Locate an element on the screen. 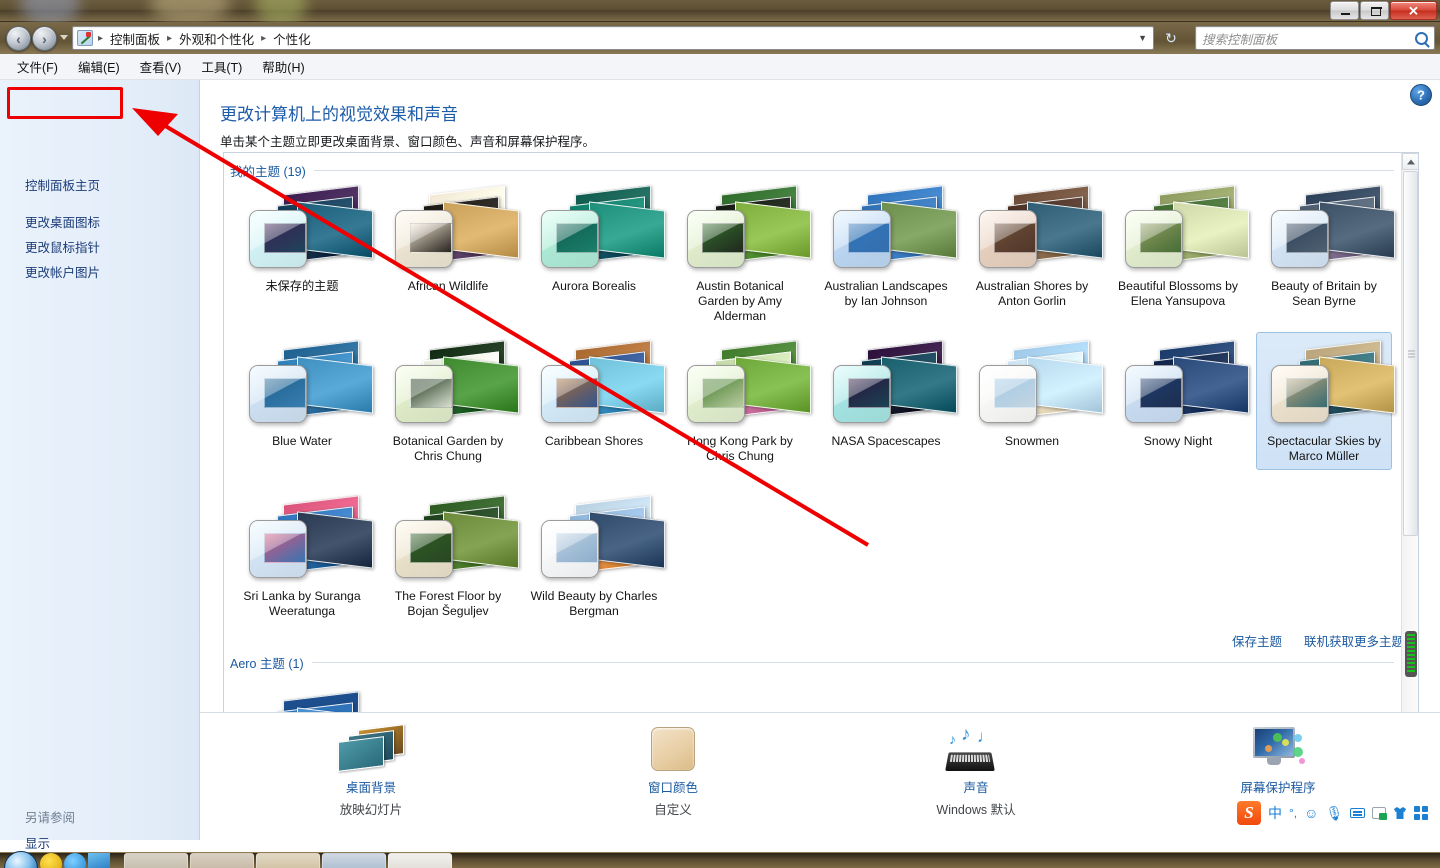 Image resolution: width=1440 pixels, height=868 pixels. toolbar-title: 屏幕保护程序 is located at coordinates (1278, 786).